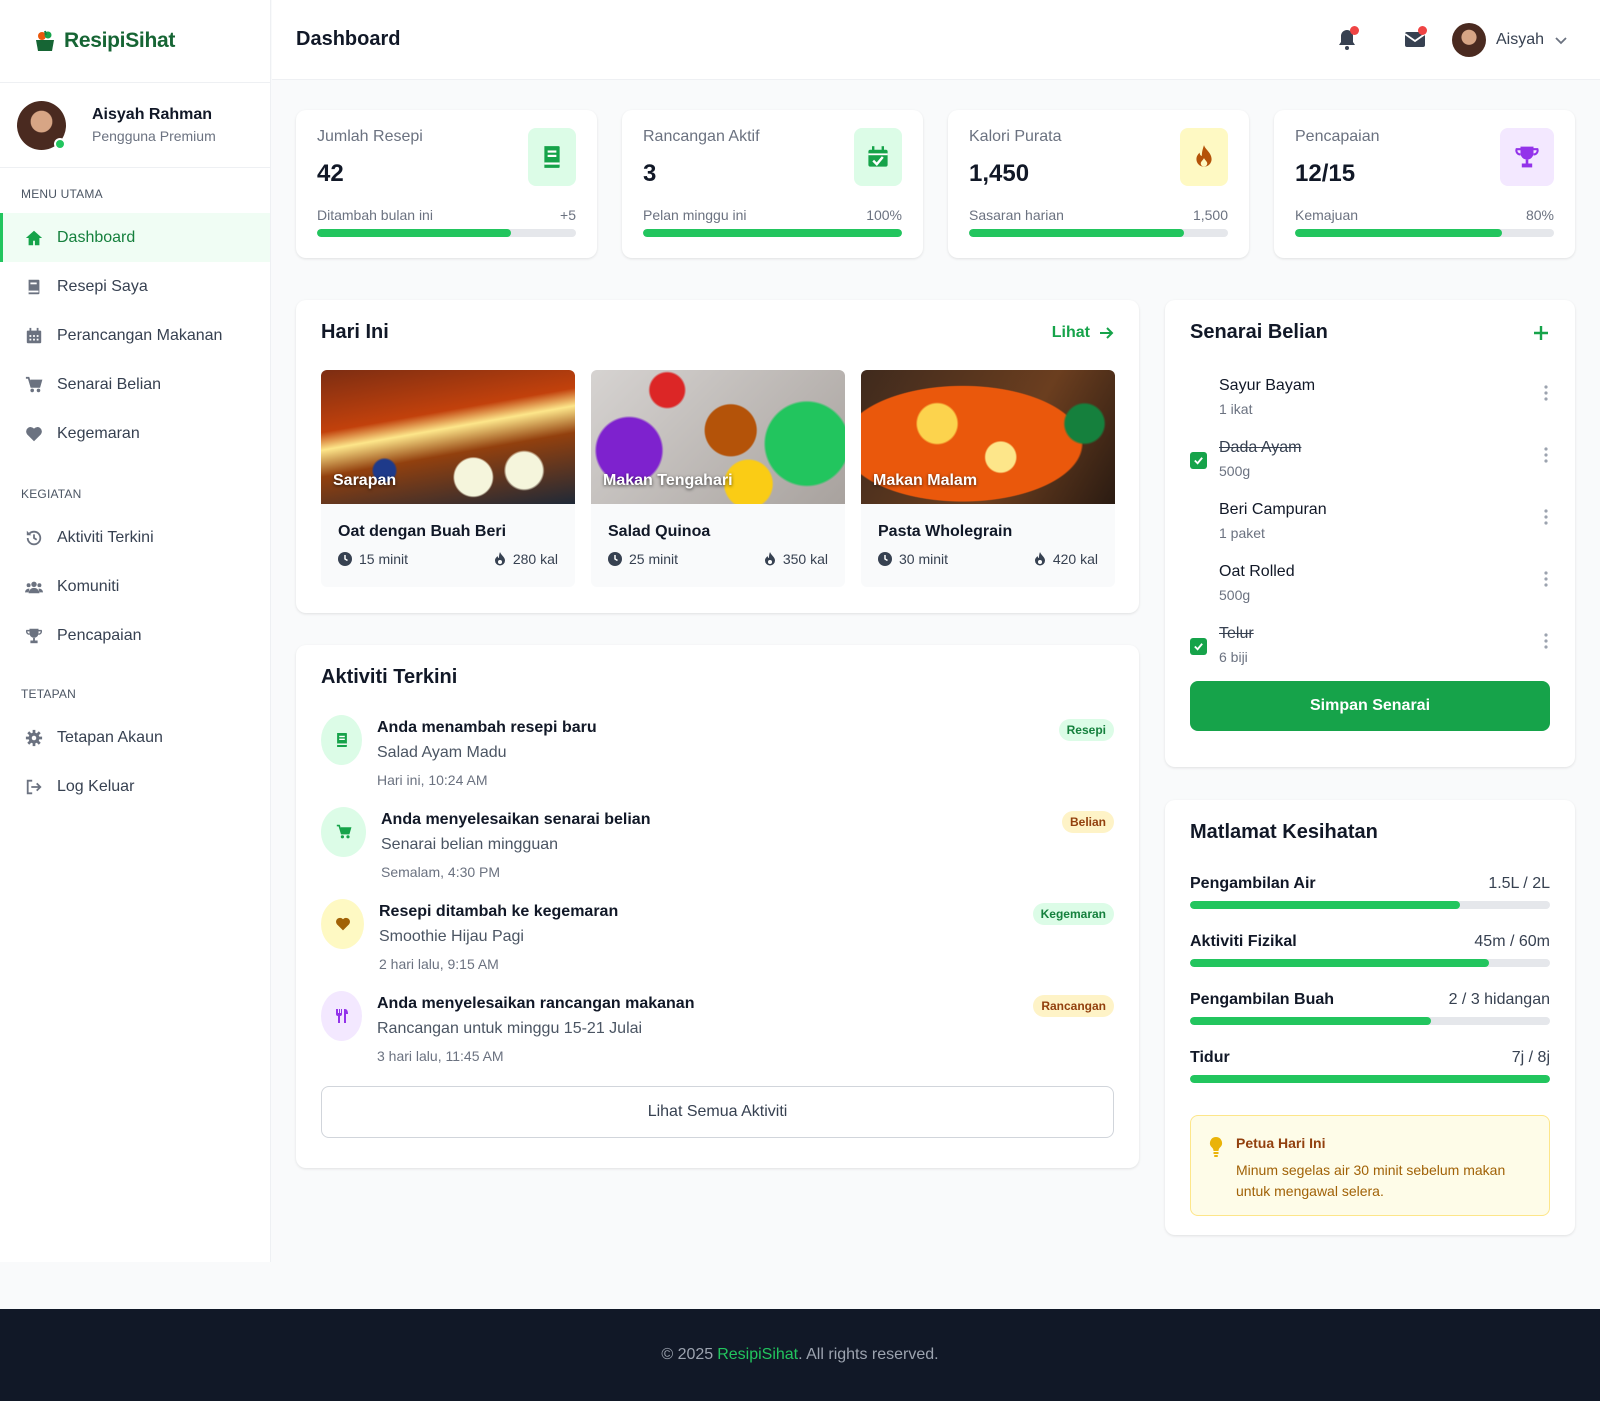 The height and width of the screenshot is (1401, 1600). Describe the element at coordinates (120, 40) in the screenshot. I see `brand-name: ResipiSihat` at that location.